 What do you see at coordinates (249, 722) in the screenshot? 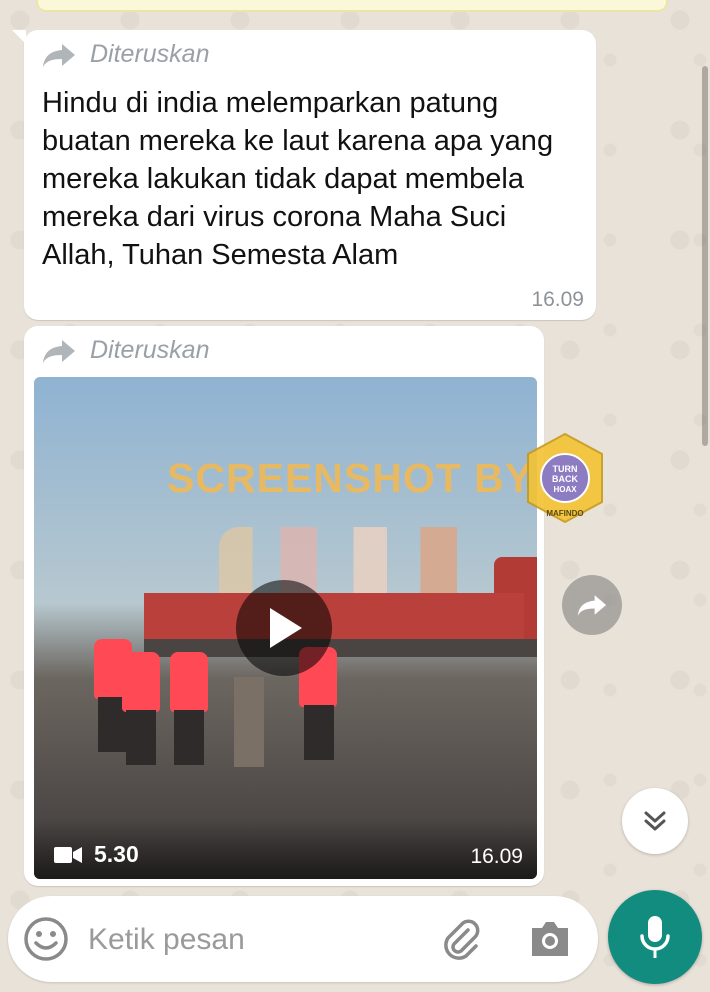
I see `officer-figure` at bounding box center [249, 722].